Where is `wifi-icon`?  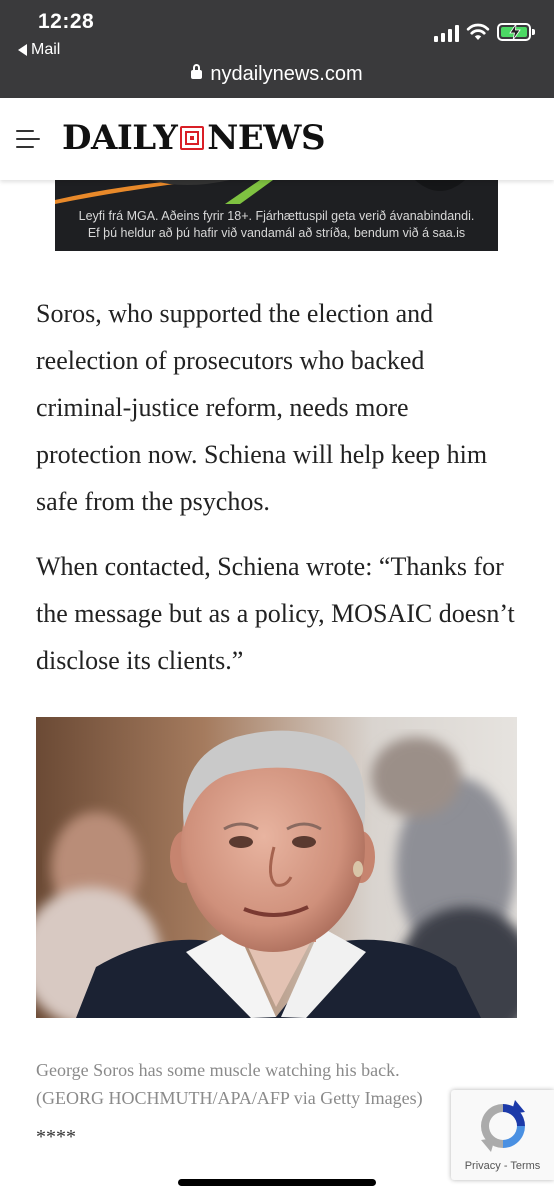 wifi-icon is located at coordinates (478, 31).